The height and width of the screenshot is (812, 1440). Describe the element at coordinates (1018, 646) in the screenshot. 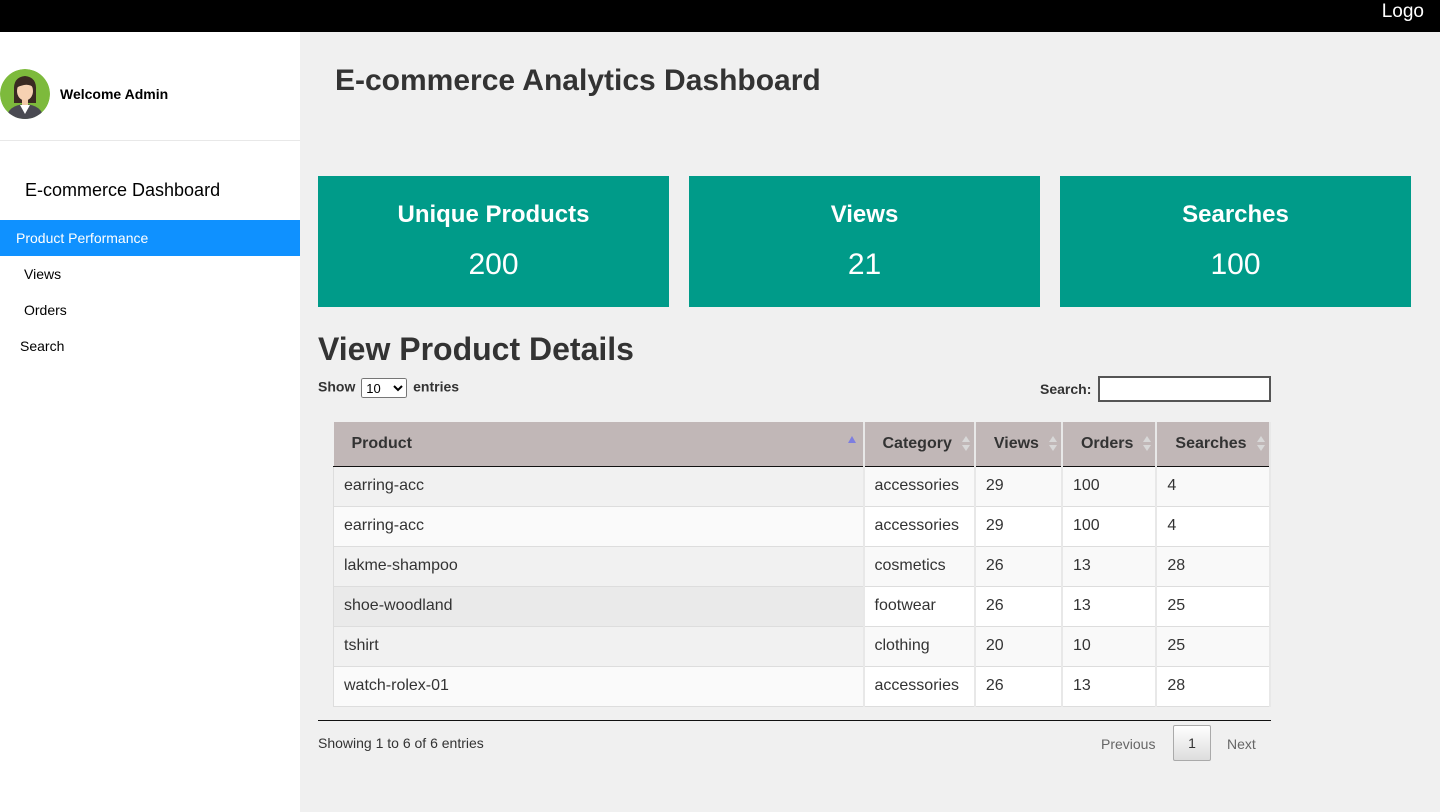

I see `cell-views: 20` at that location.